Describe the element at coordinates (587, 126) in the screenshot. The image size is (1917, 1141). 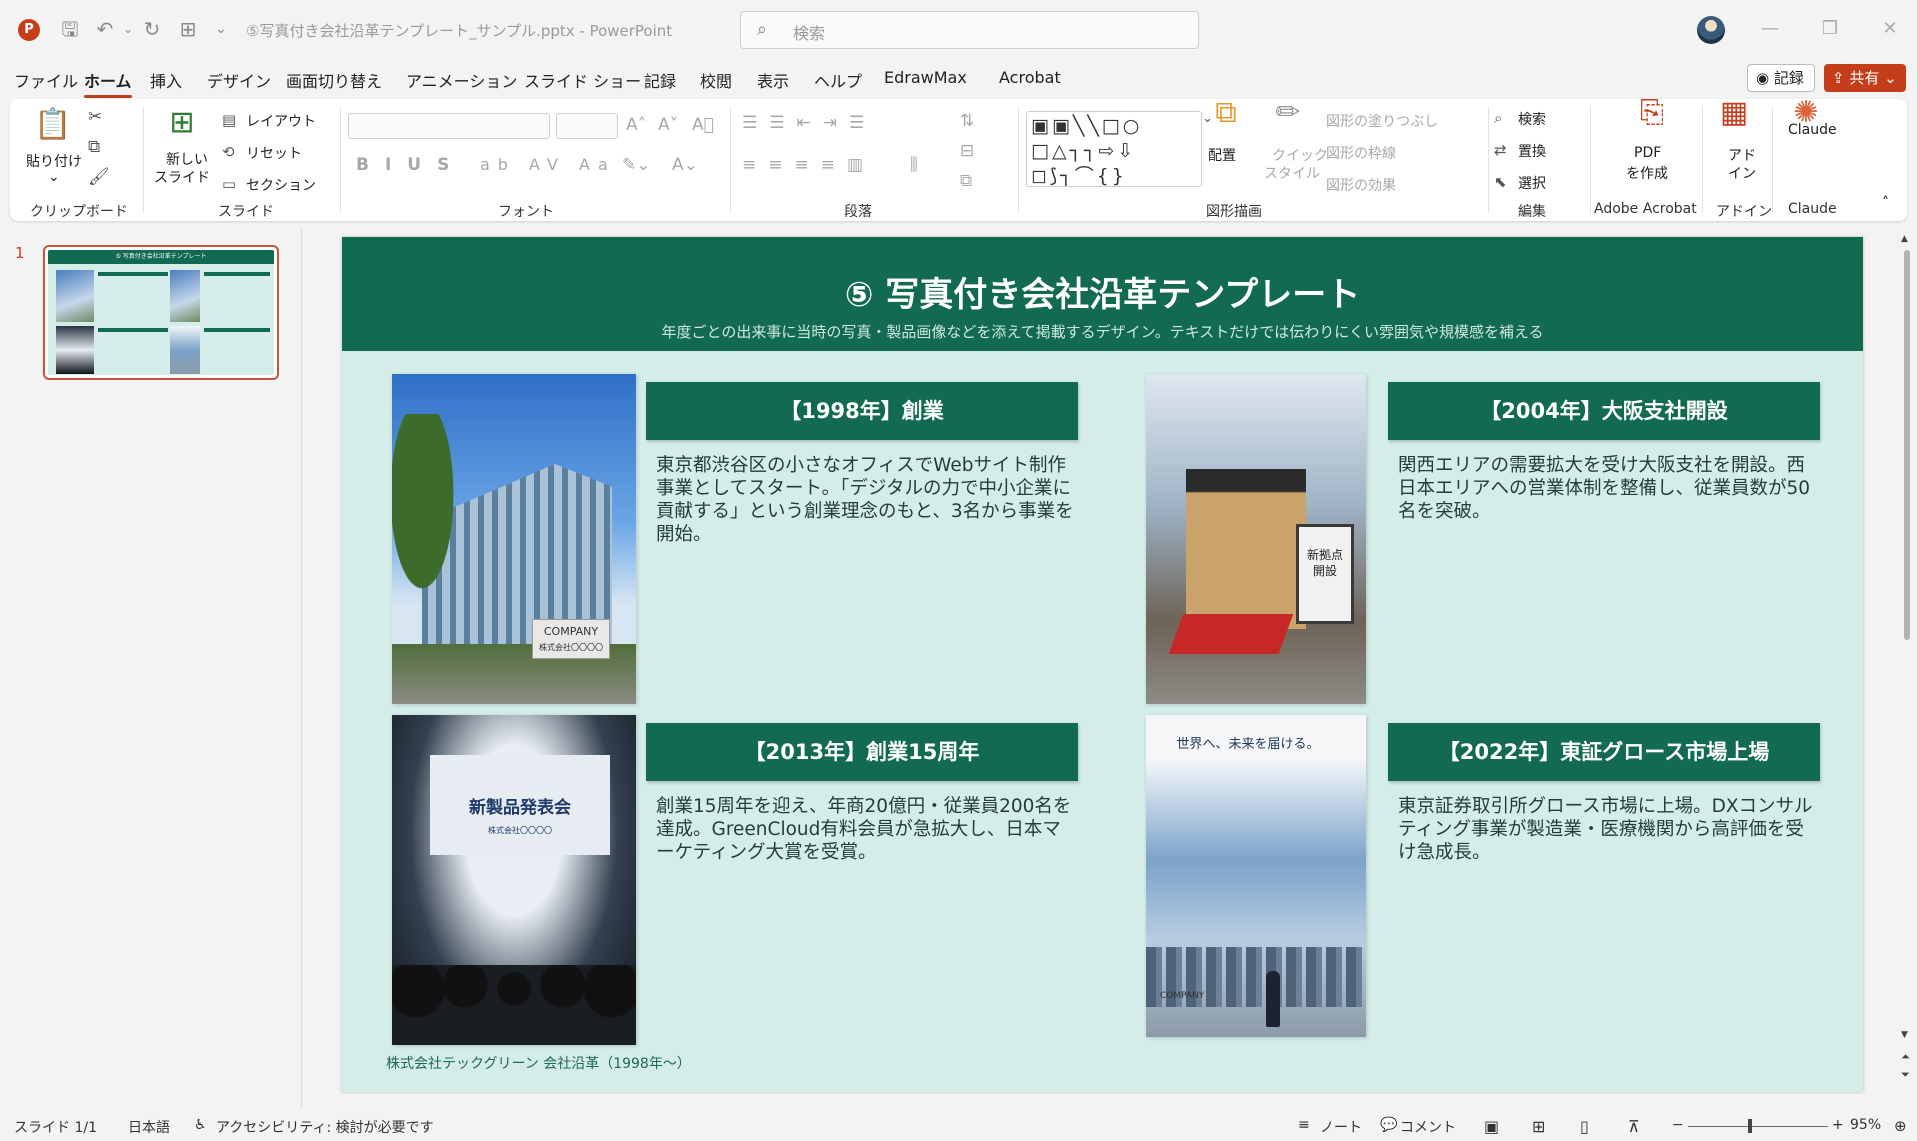
I see `font-size-select` at that location.